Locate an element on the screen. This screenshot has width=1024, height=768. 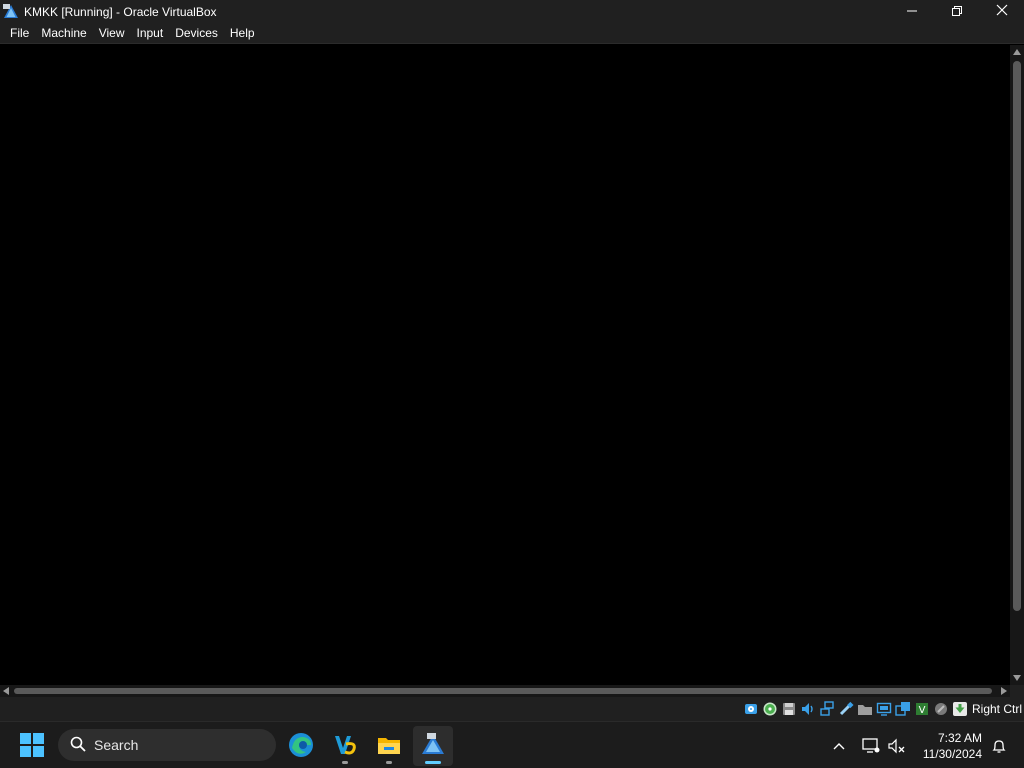
cpu-icon: V is located at coordinates (922, 709).